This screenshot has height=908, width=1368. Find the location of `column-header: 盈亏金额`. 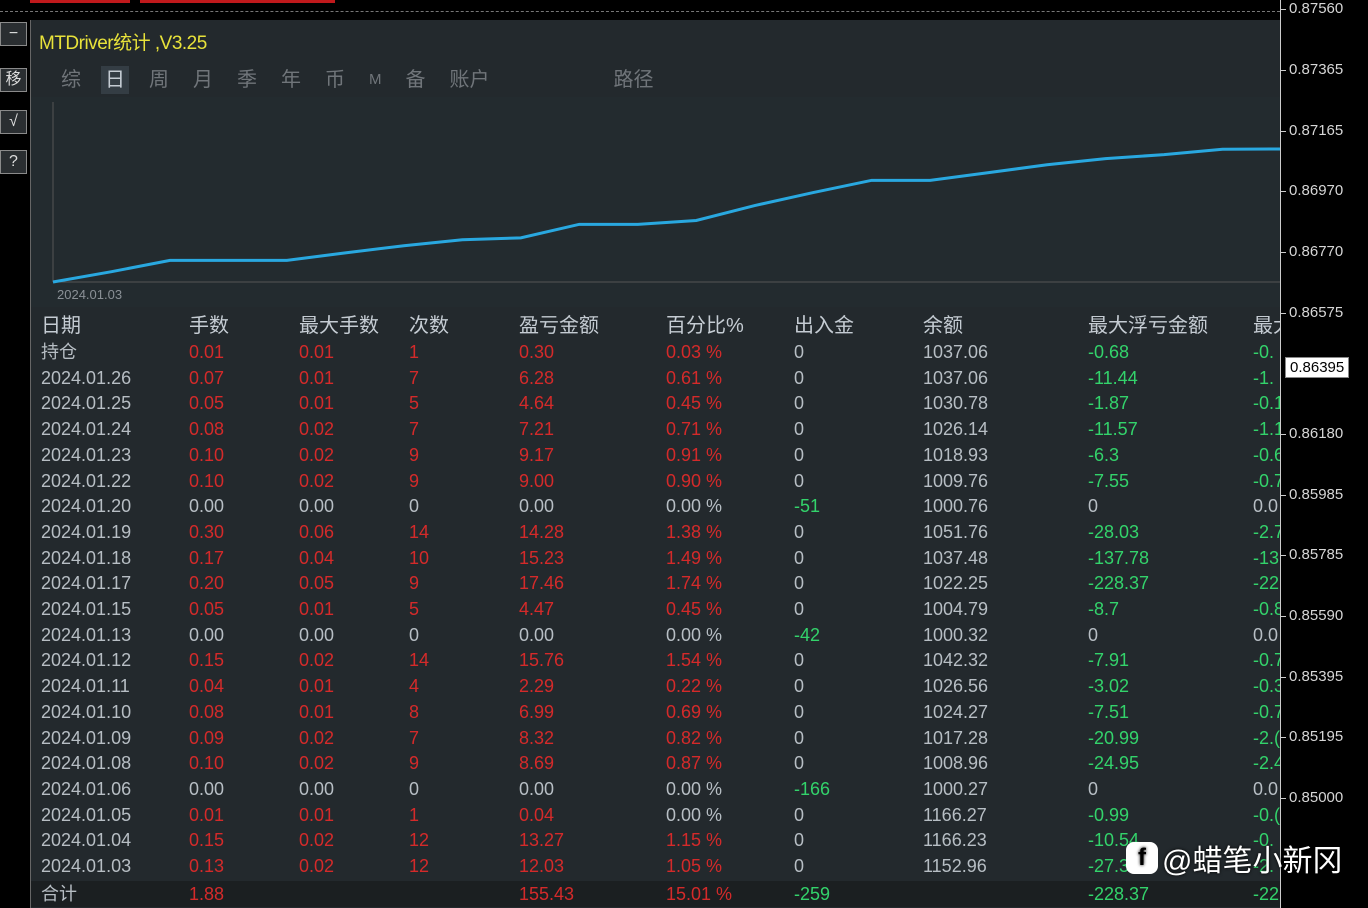

column-header: 盈亏金额 is located at coordinates (559, 326).